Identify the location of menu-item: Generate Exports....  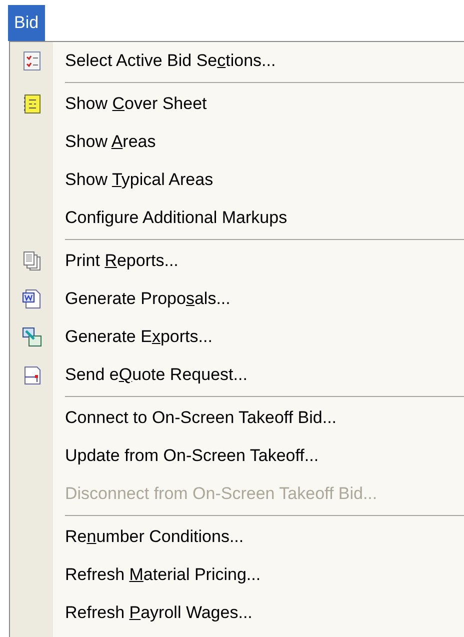
(258, 337).